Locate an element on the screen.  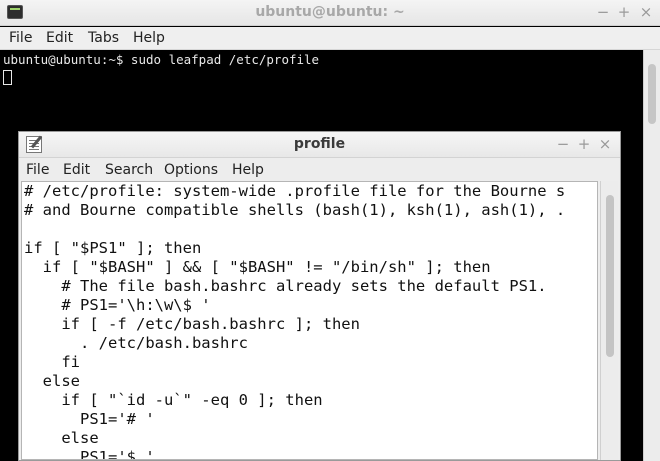
menu-search: Search is located at coordinates (129, 170).